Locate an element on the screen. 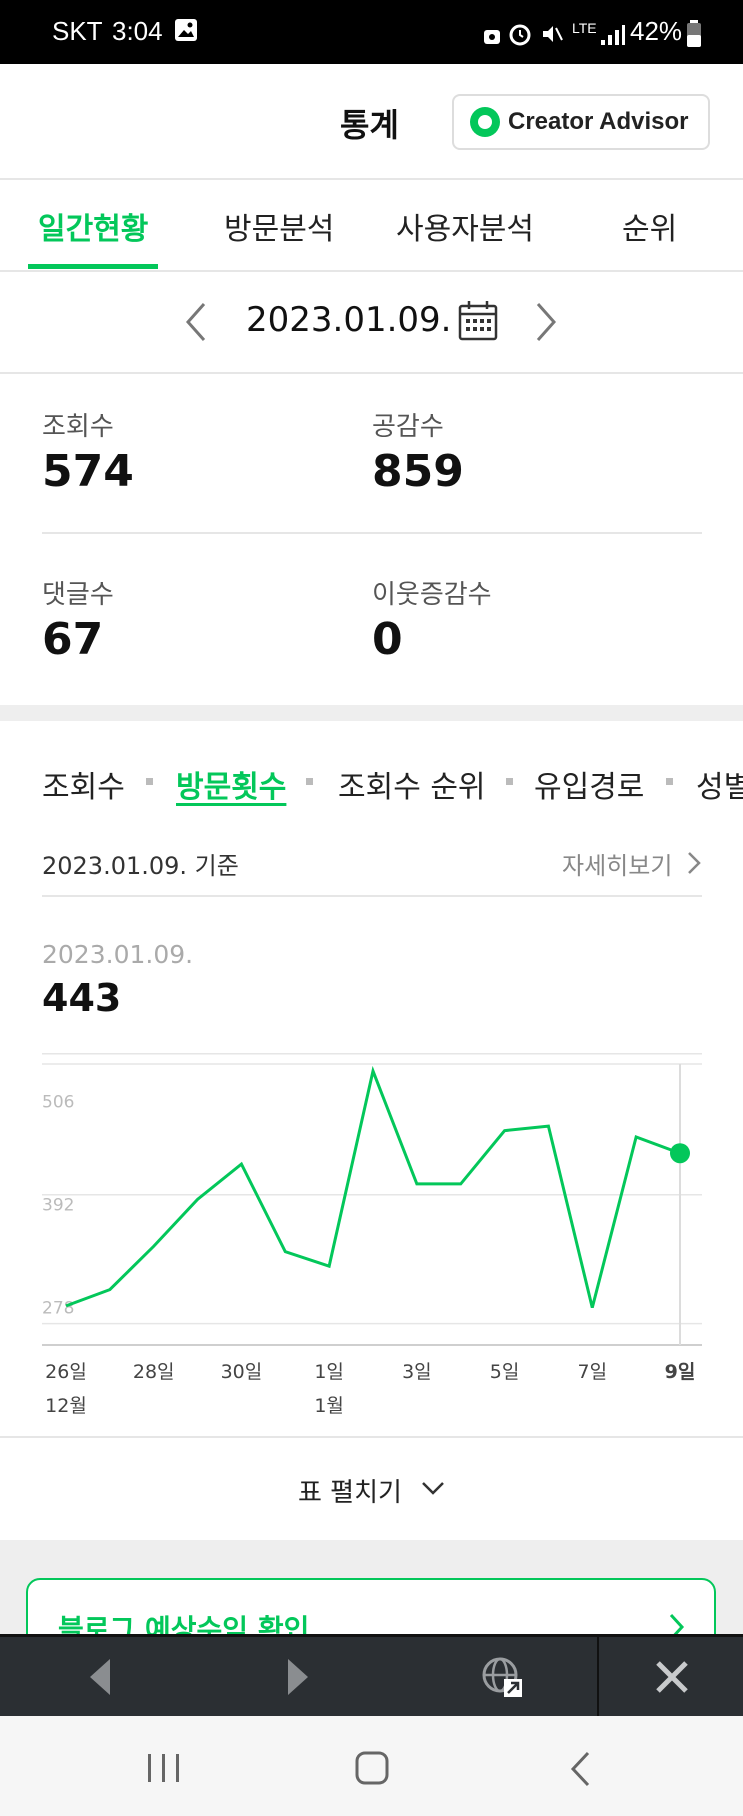 This screenshot has height=1816, width=743. views-value: 574 is located at coordinates (88, 471).